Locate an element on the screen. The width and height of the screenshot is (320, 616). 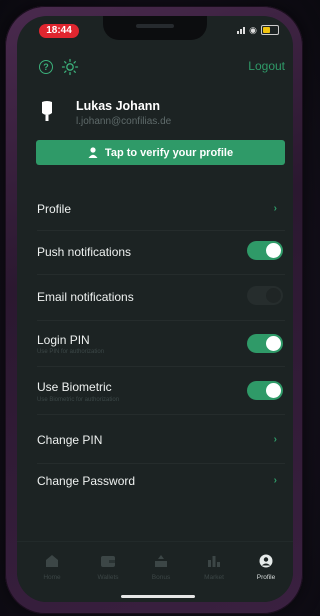
bonus-icon is located at coordinates (161, 561).